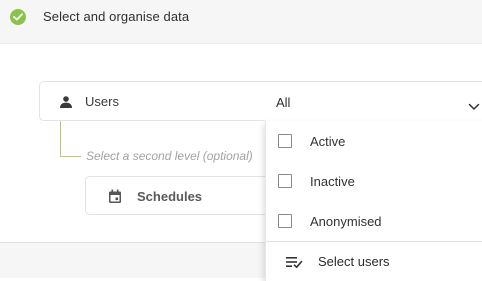 This screenshot has width=482, height=281. I want to click on option-active: Active, so click(374, 141).